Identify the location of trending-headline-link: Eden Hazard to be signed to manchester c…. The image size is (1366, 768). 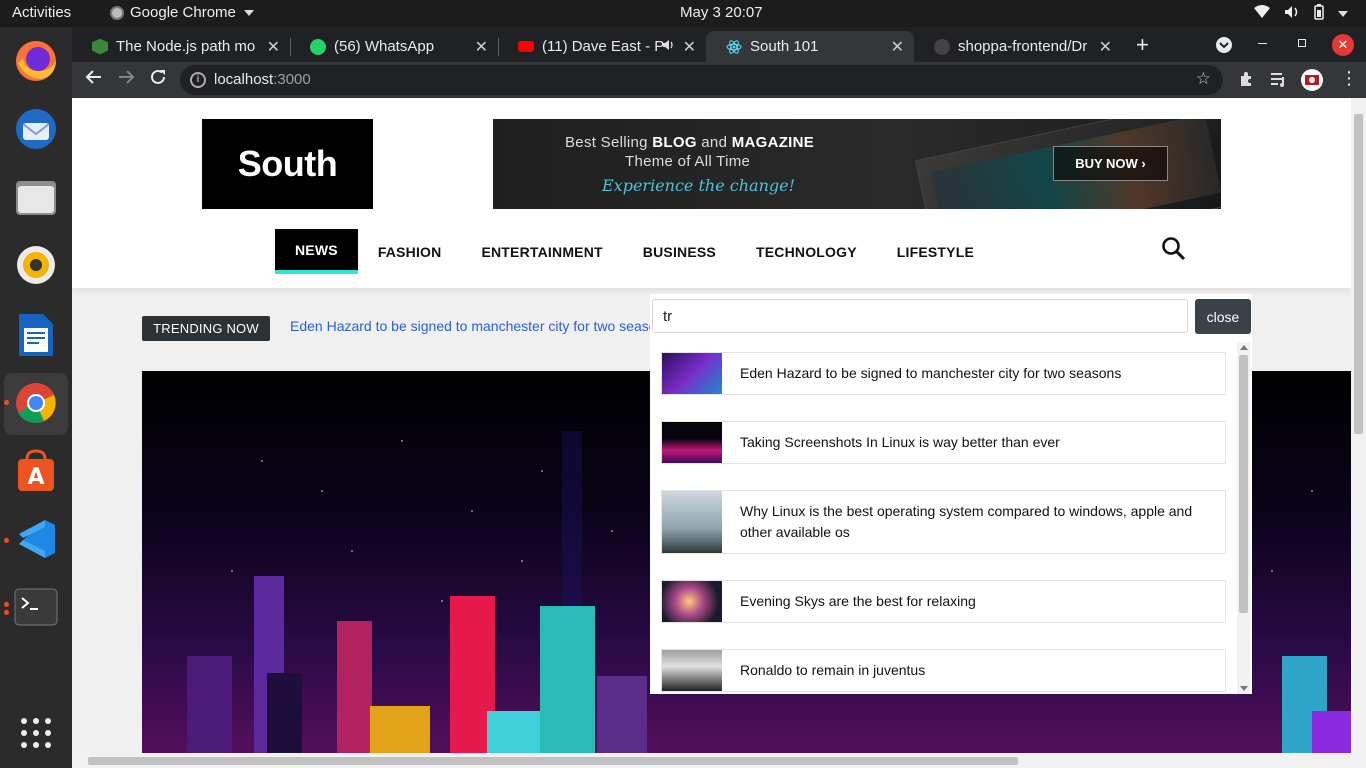
(480, 326).